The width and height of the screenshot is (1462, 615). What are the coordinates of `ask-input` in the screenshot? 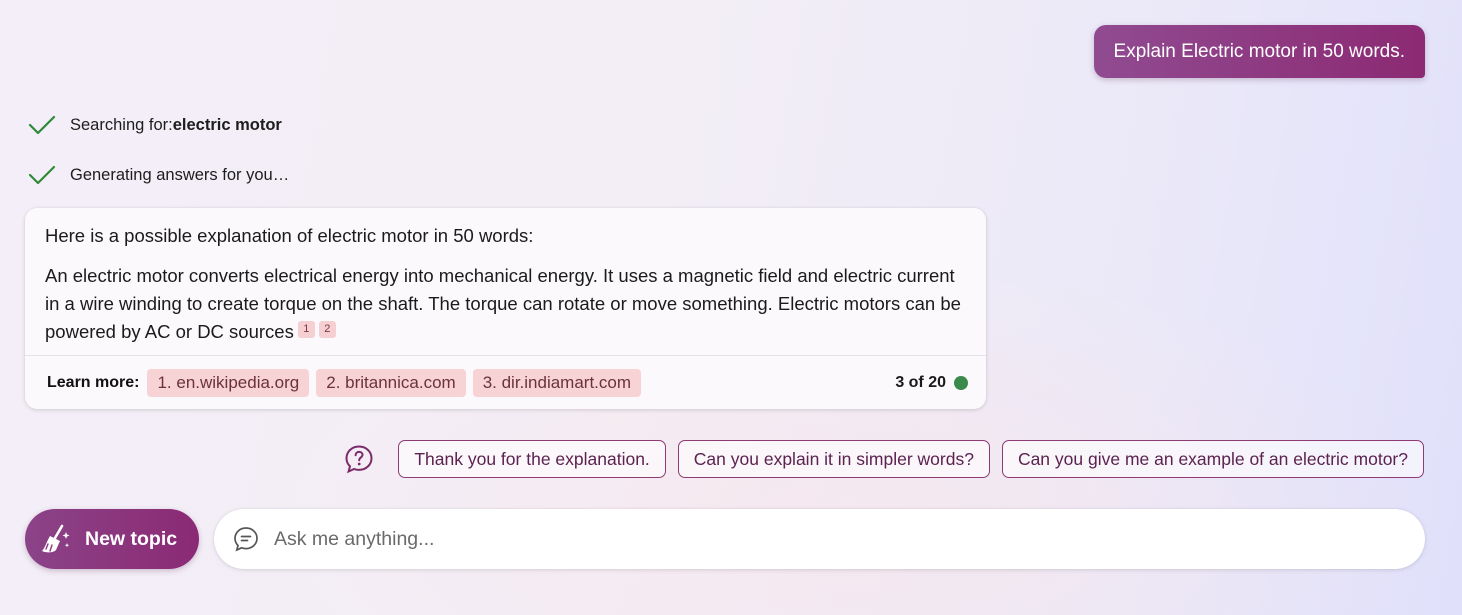 It's located at (824, 539).